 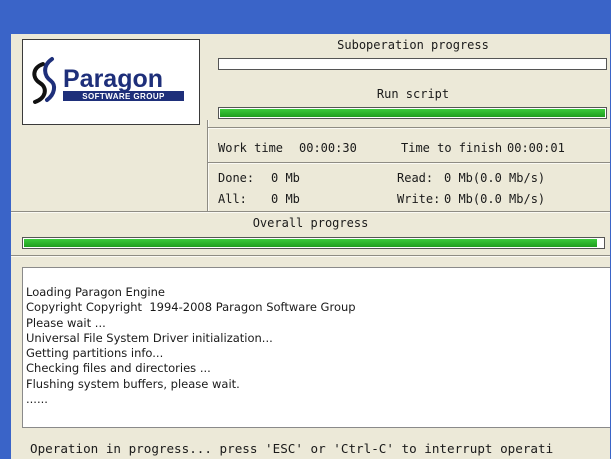 What do you see at coordinates (208, 165) in the screenshot?
I see `vertical-divider` at bounding box center [208, 165].